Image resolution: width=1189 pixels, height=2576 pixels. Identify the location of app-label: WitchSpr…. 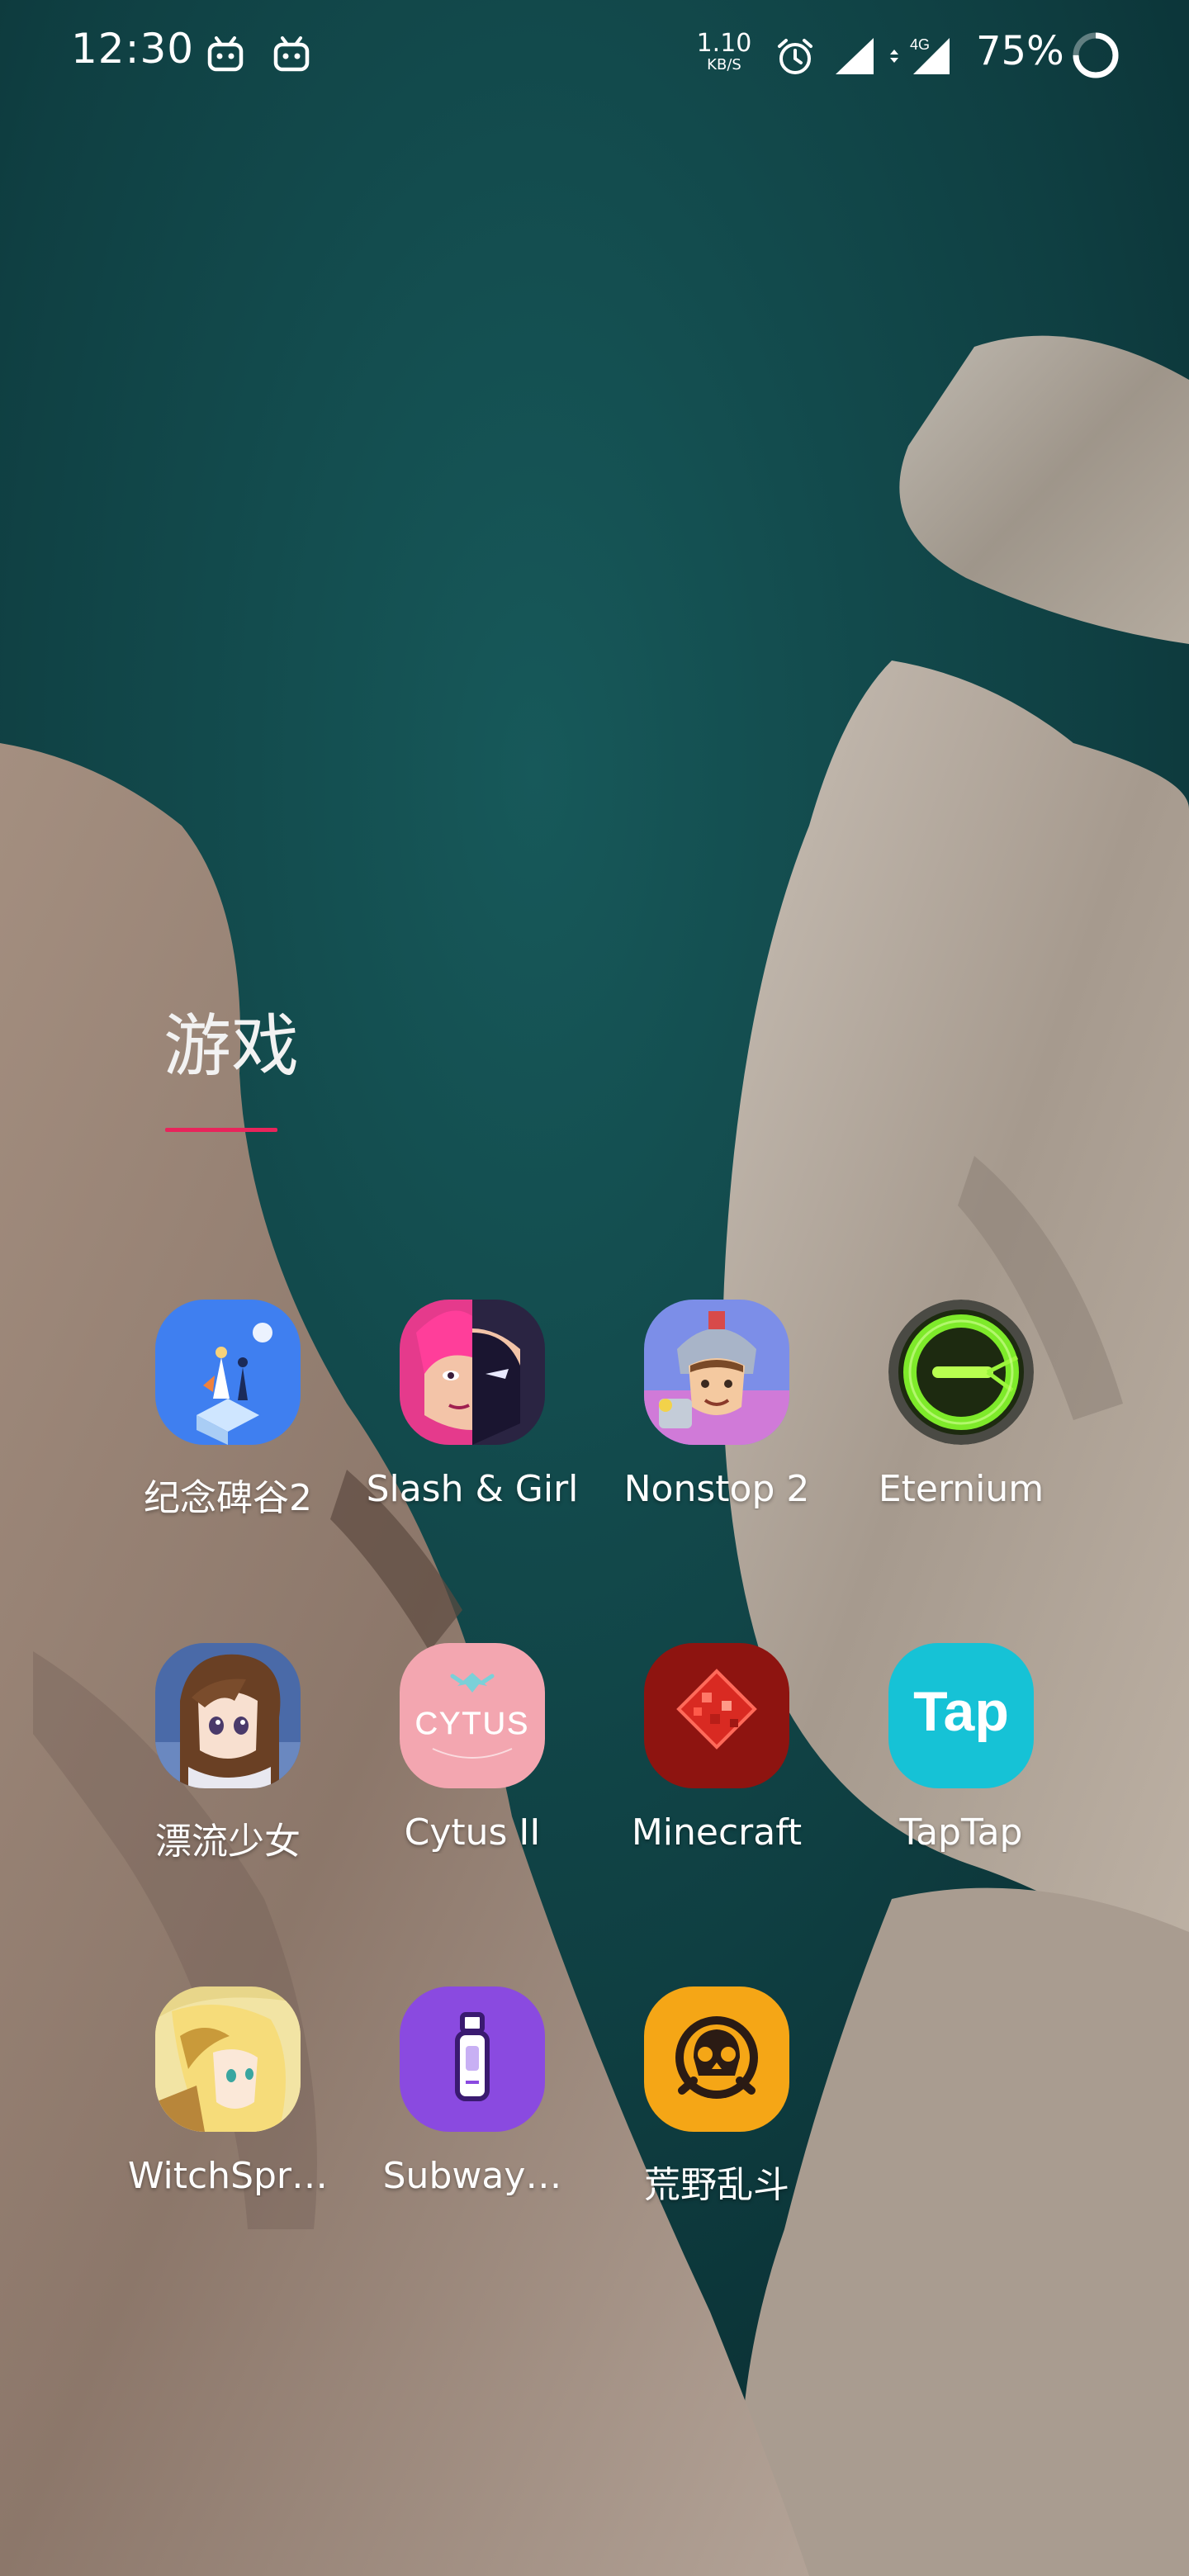
(228, 2176).